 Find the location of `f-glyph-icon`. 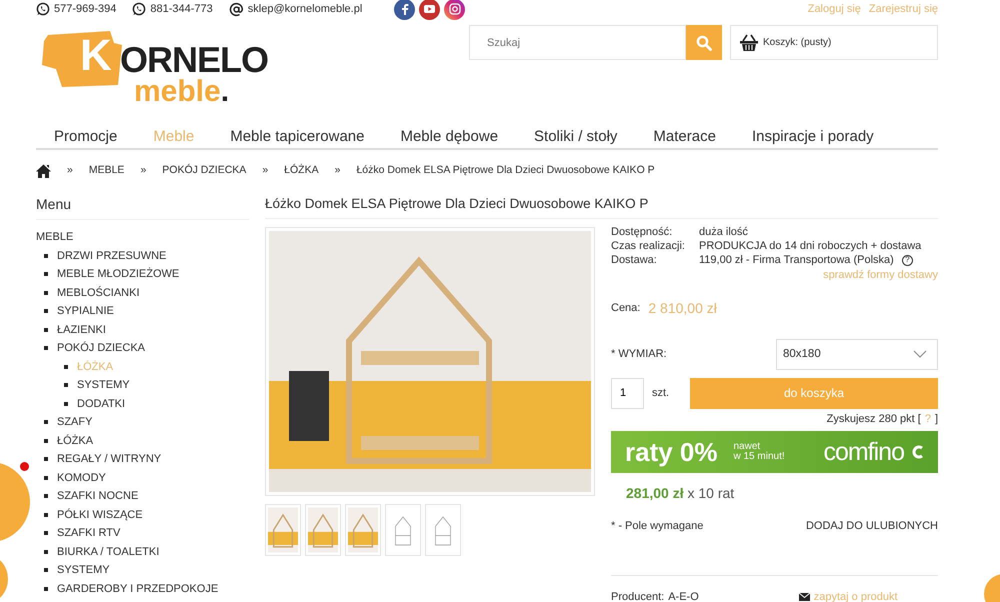

f-glyph-icon is located at coordinates (404, 9).